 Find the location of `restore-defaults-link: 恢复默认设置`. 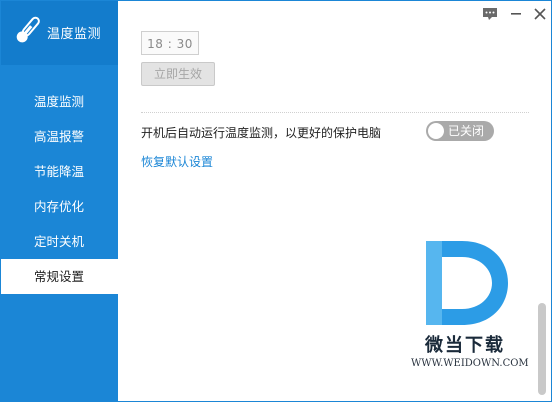

restore-defaults-link: 恢复默认设置 is located at coordinates (177, 161).